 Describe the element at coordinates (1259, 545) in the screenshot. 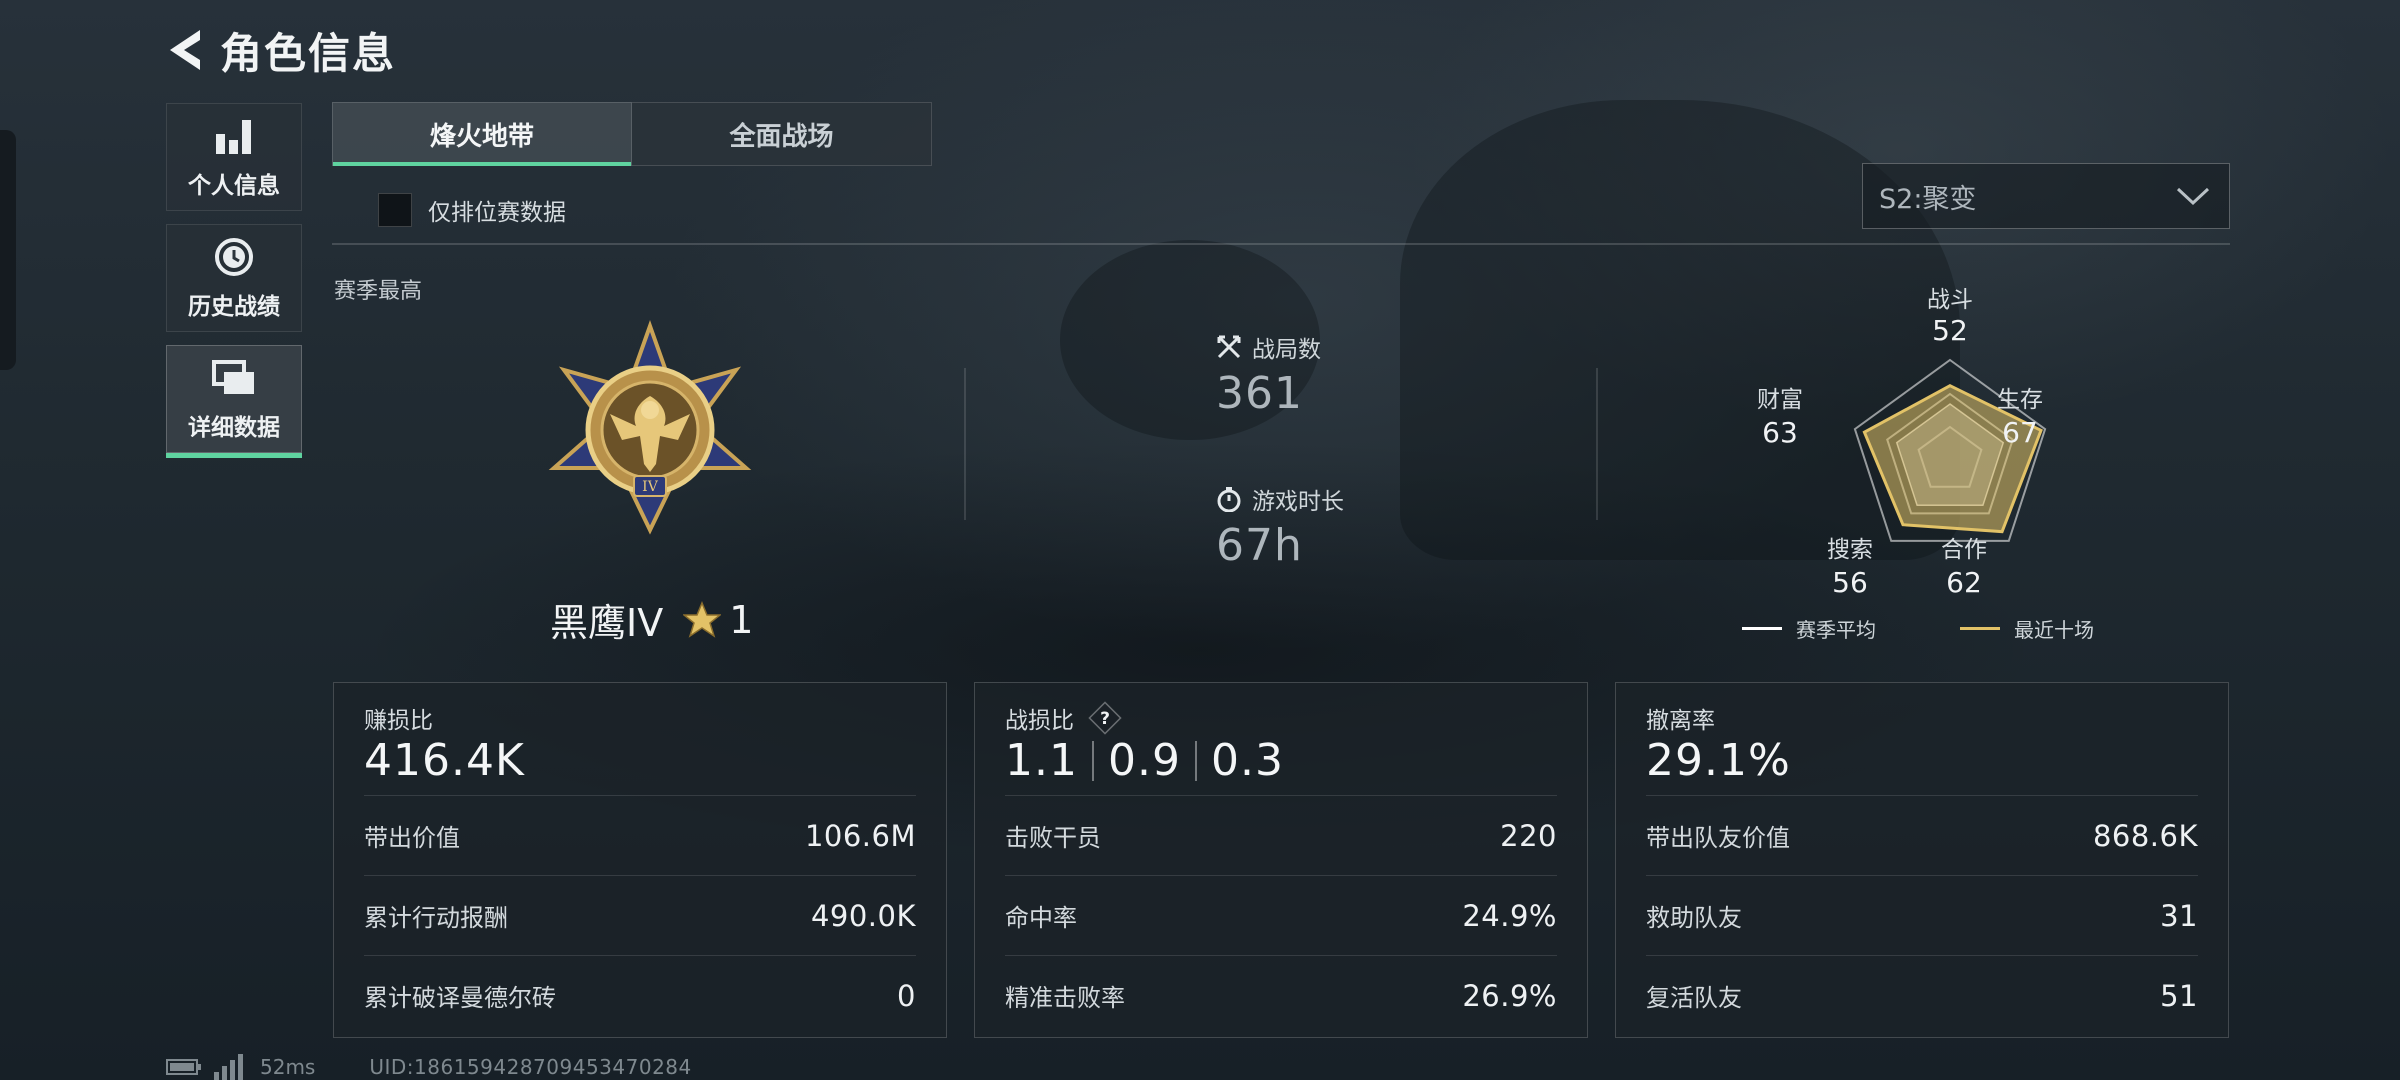

I see `playtime-value: 67h` at that location.